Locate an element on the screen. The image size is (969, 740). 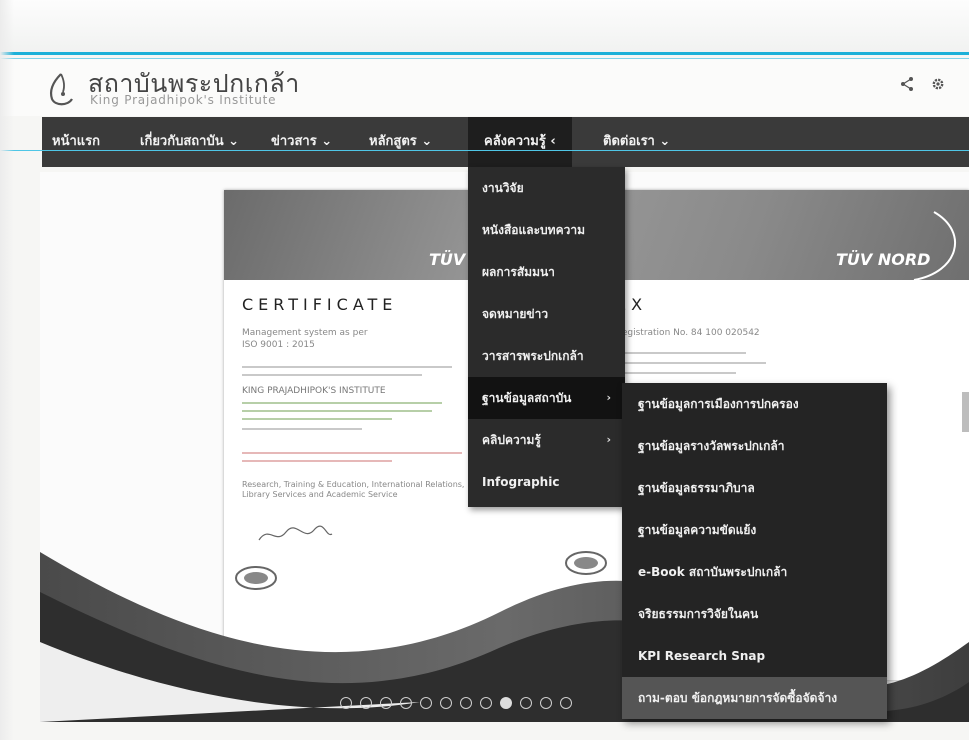
nav-item-courses: หลักสูตร ⌄ is located at coordinates (400, 142).